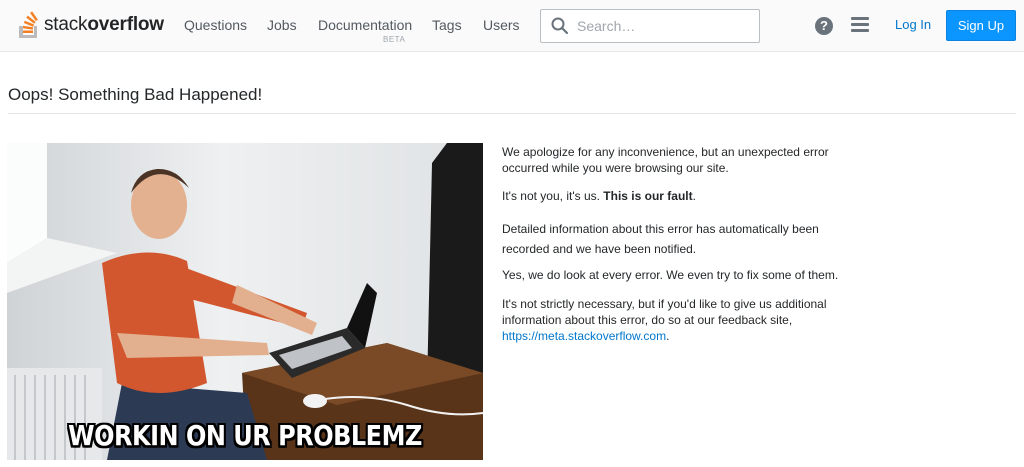 The width and height of the screenshot is (1024, 467). What do you see at coordinates (104, 24) in the screenshot?
I see `logo-wordmark: stackoverflow` at bounding box center [104, 24].